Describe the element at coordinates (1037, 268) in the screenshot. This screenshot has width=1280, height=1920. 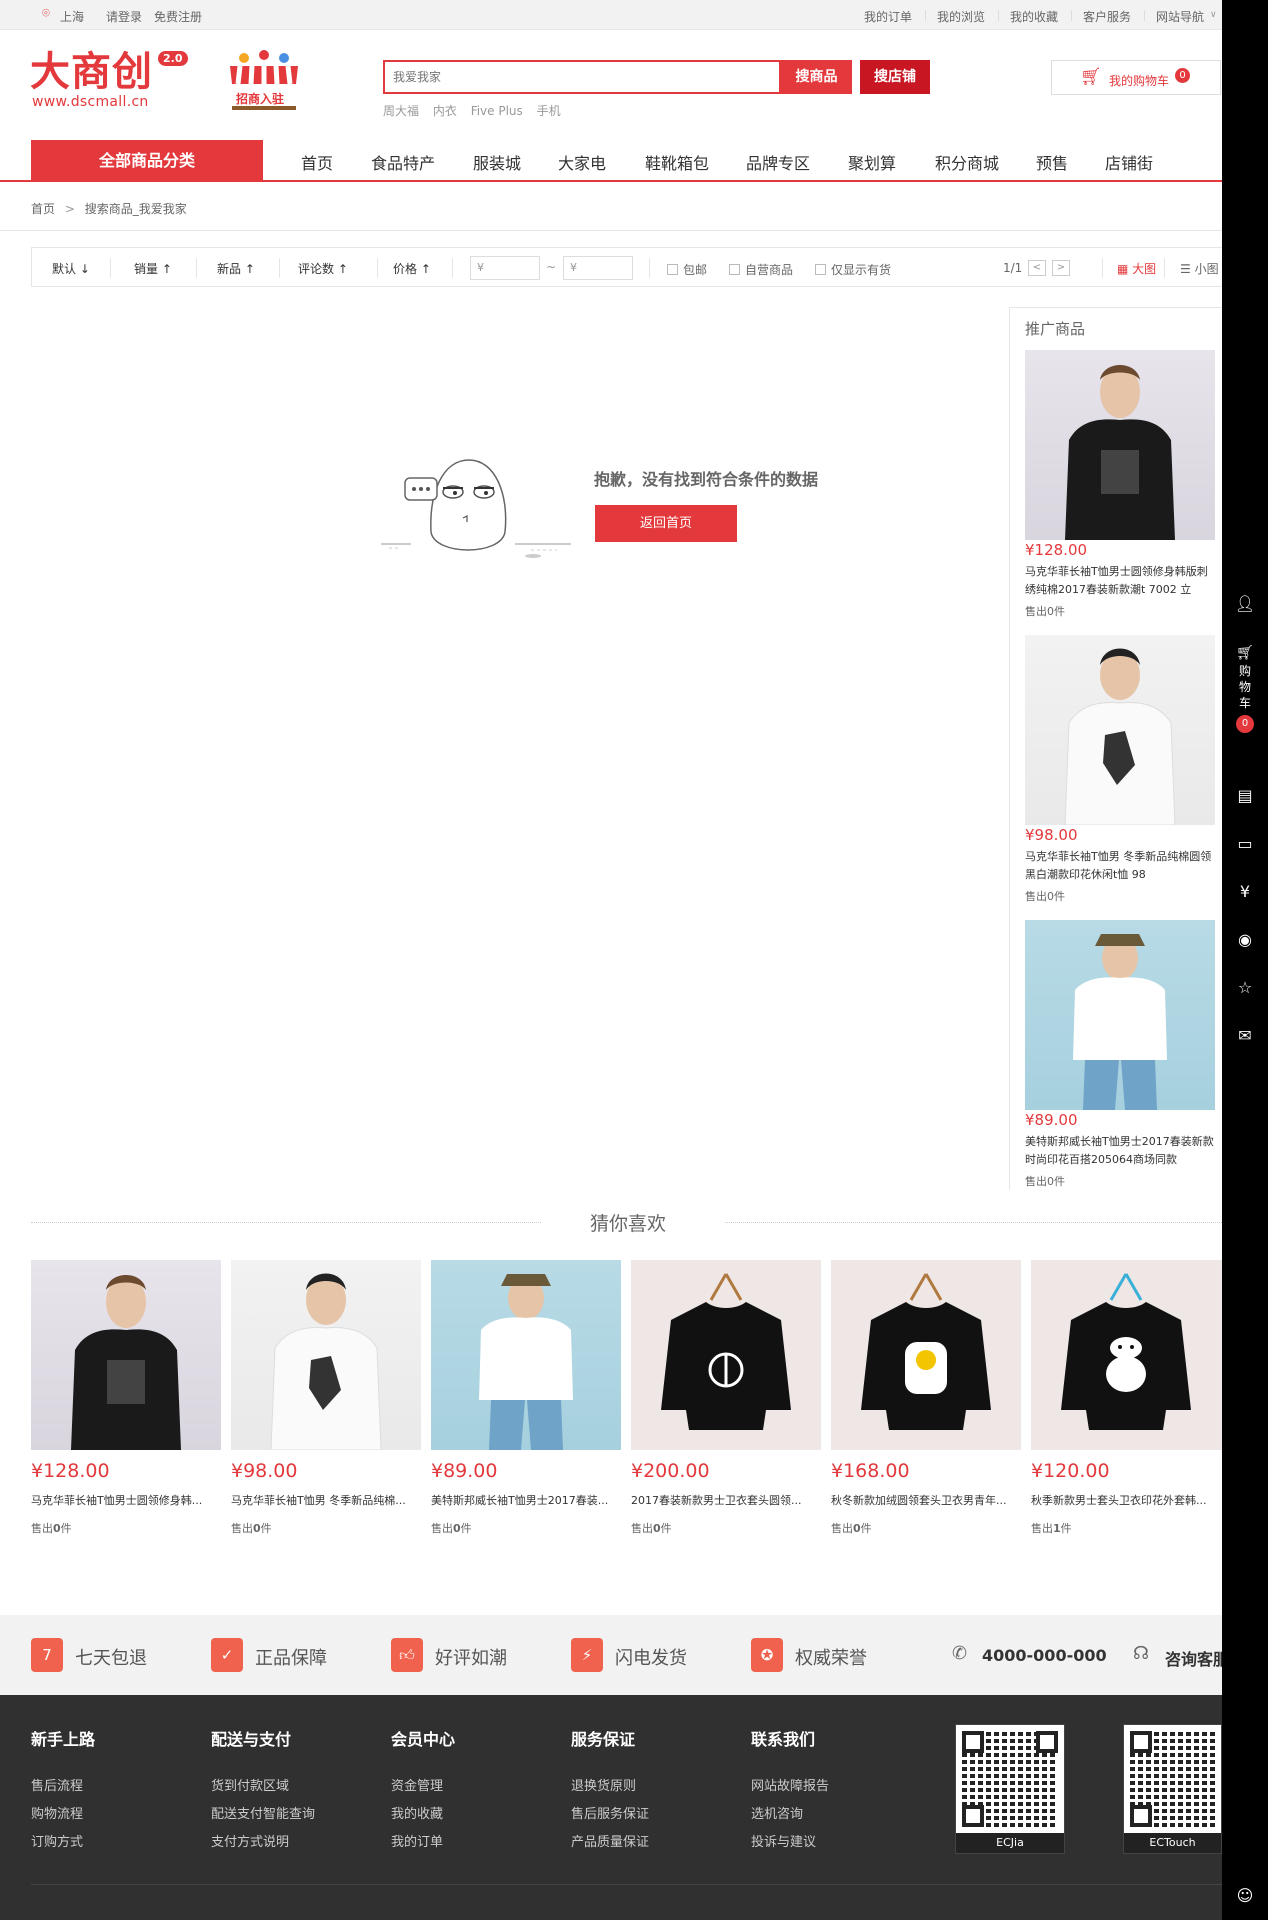
I see `prev-page-button: <` at that location.